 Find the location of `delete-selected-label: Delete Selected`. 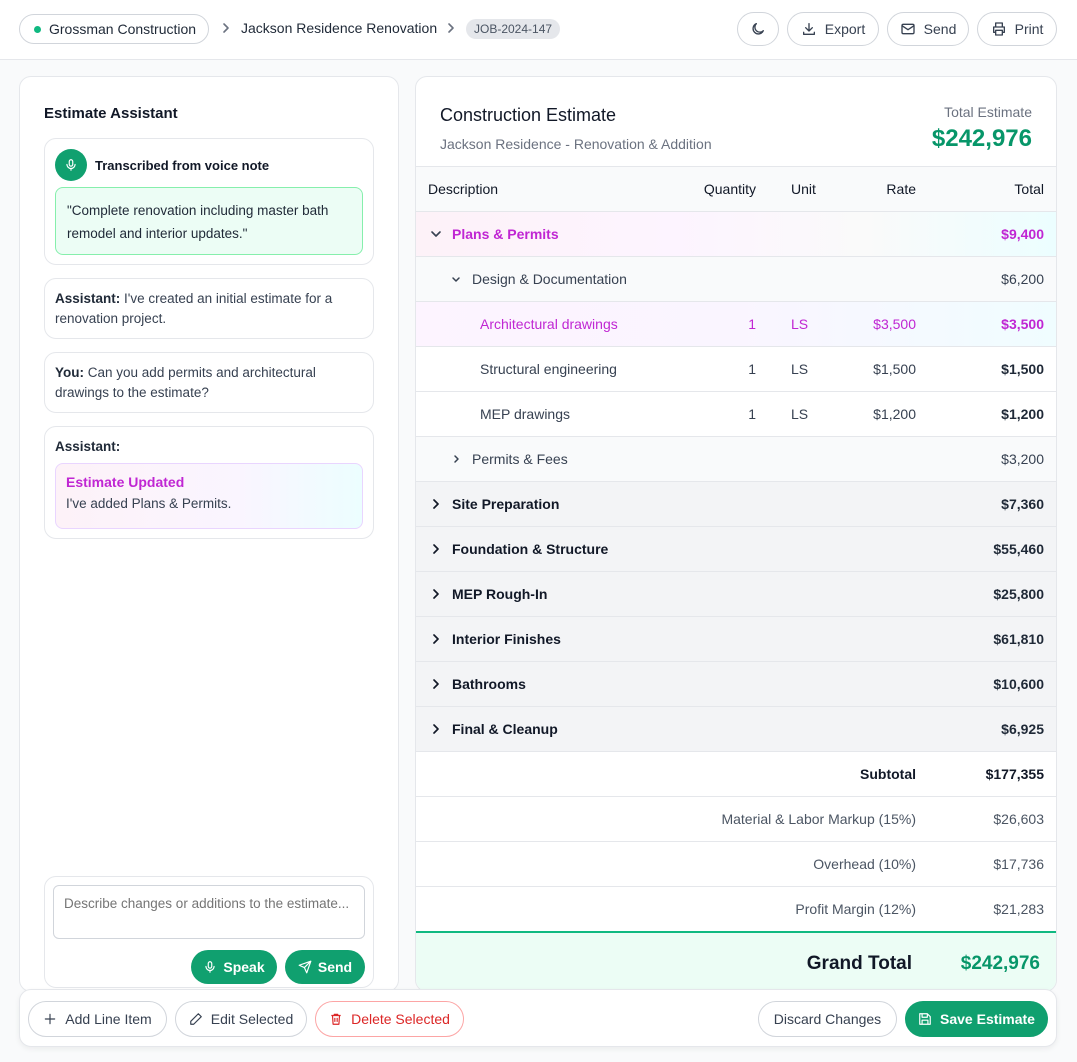

delete-selected-label: Delete Selected is located at coordinates (400, 1019).